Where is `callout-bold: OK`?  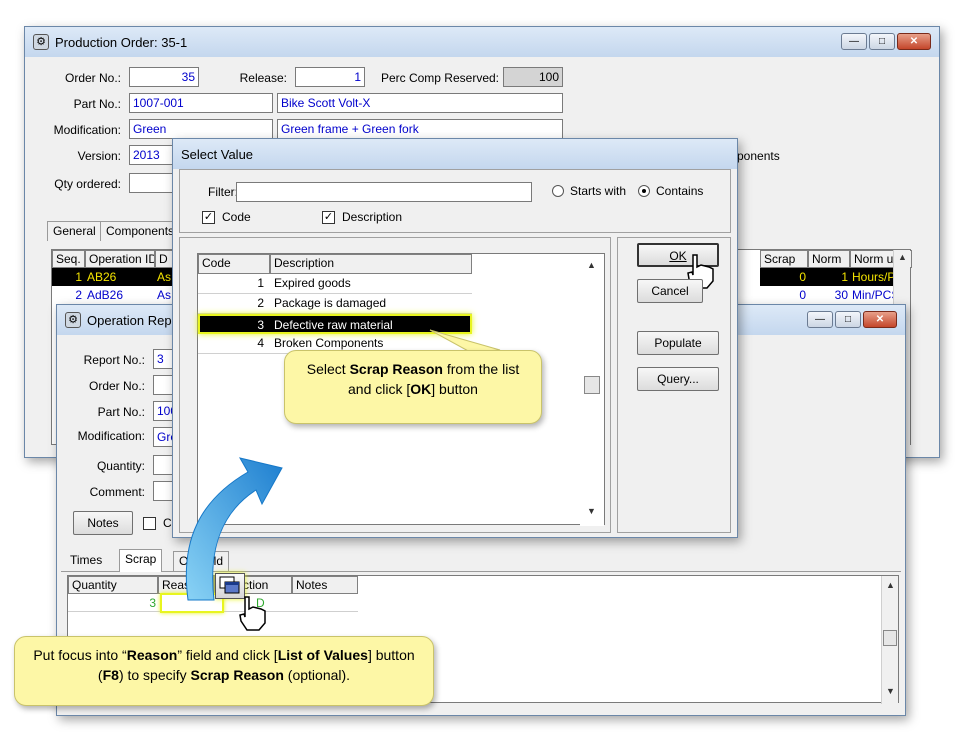
callout-bold: OK is located at coordinates (421, 389).